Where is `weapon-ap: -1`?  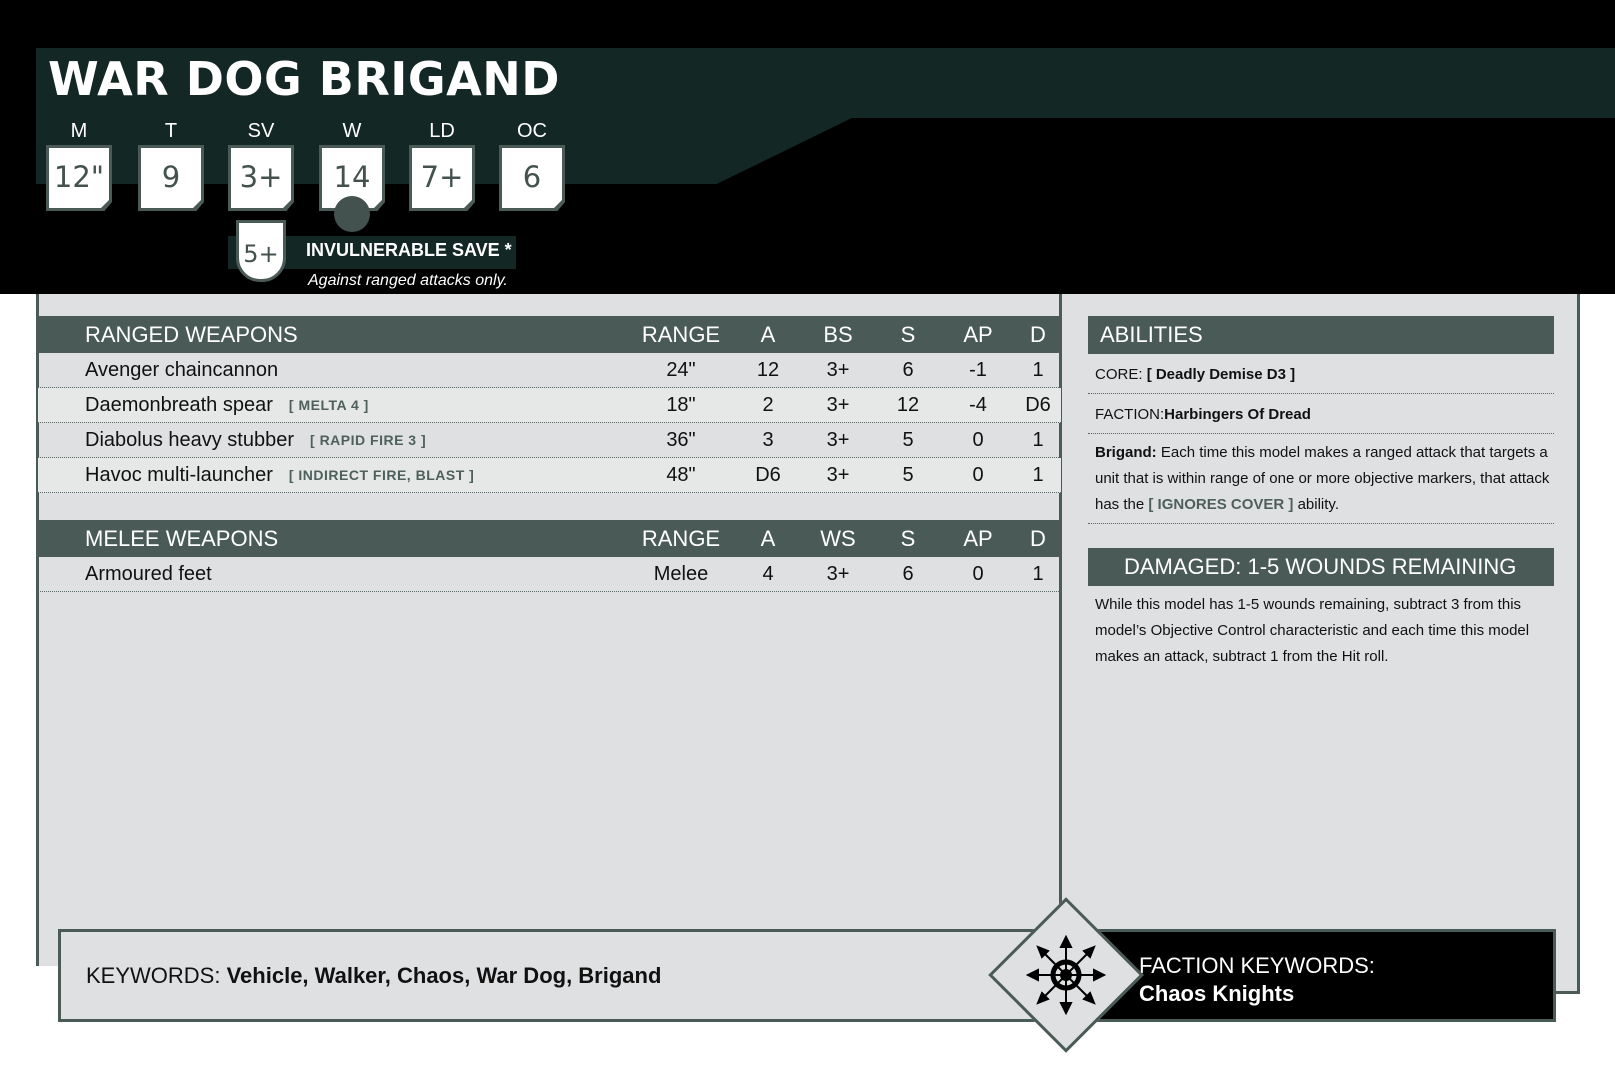 weapon-ap: -1 is located at coordinates (978, 369).